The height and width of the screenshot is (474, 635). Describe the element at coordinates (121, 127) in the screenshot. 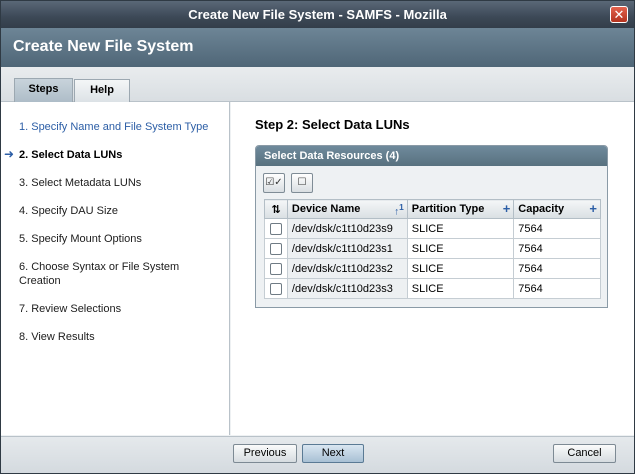

I see `step-specify-name: 1. Specify Name and File System Type` at that location.